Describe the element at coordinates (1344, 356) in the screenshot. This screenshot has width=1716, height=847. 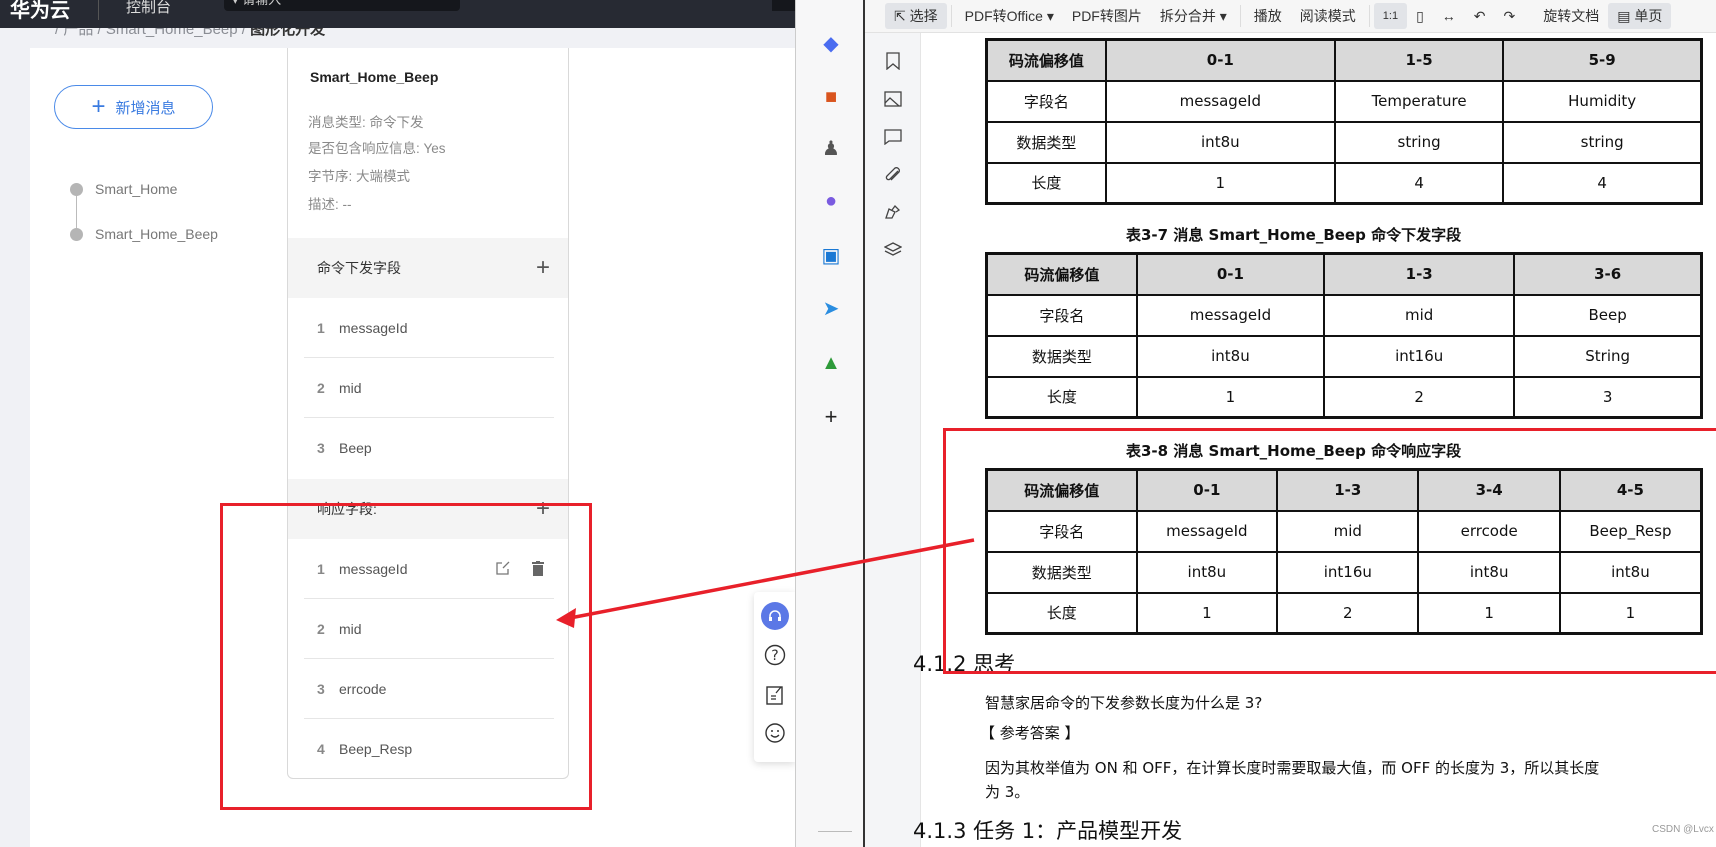
I see `table-row: 数据类型 int8u int16u String` at that location.